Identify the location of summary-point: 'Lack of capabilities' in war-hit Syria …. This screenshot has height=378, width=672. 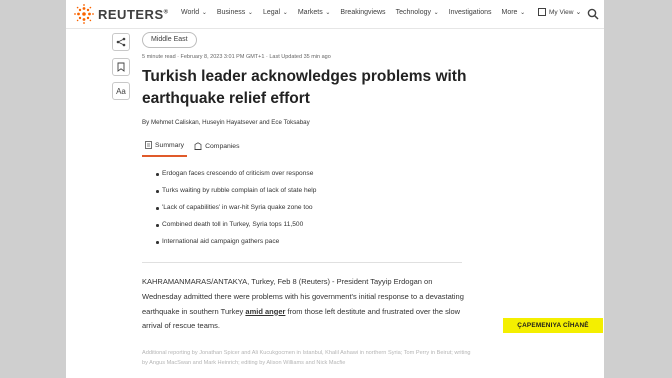
(336, 210).